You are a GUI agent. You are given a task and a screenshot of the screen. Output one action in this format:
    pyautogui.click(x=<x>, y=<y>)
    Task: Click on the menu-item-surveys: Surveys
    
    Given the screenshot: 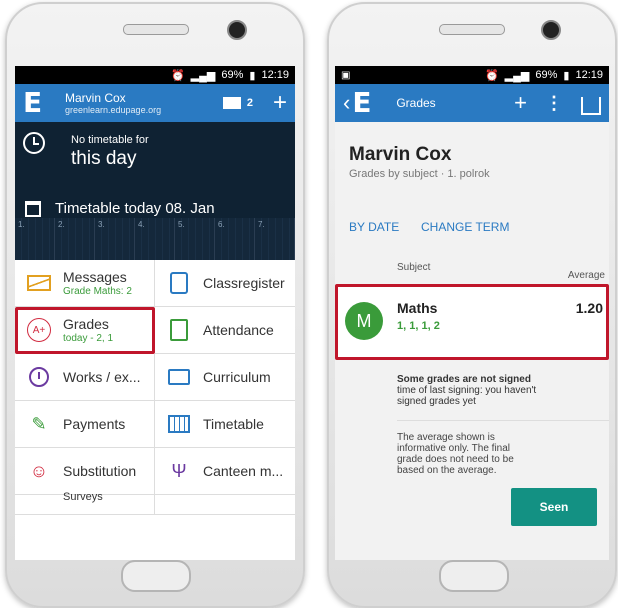 What is the action you would take?
    pyautogui.click(x=85, y=503)
    